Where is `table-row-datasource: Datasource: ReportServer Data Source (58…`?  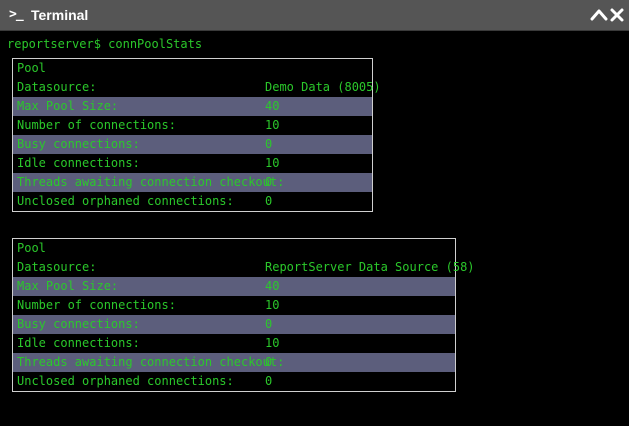
table-row-datasource: Datasource: ReportServer Data Source (58… is located at coordinates (244, 267).